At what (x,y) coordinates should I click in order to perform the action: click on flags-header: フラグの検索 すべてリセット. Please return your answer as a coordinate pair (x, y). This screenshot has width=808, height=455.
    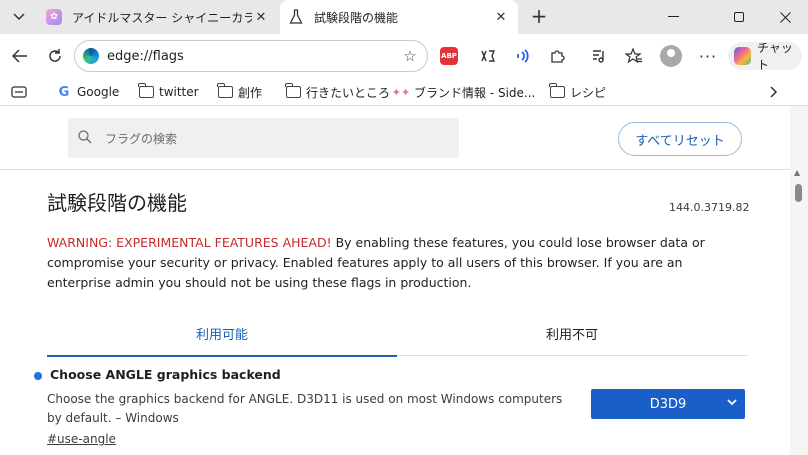
    Looking at the image, I should click on (395, 138).